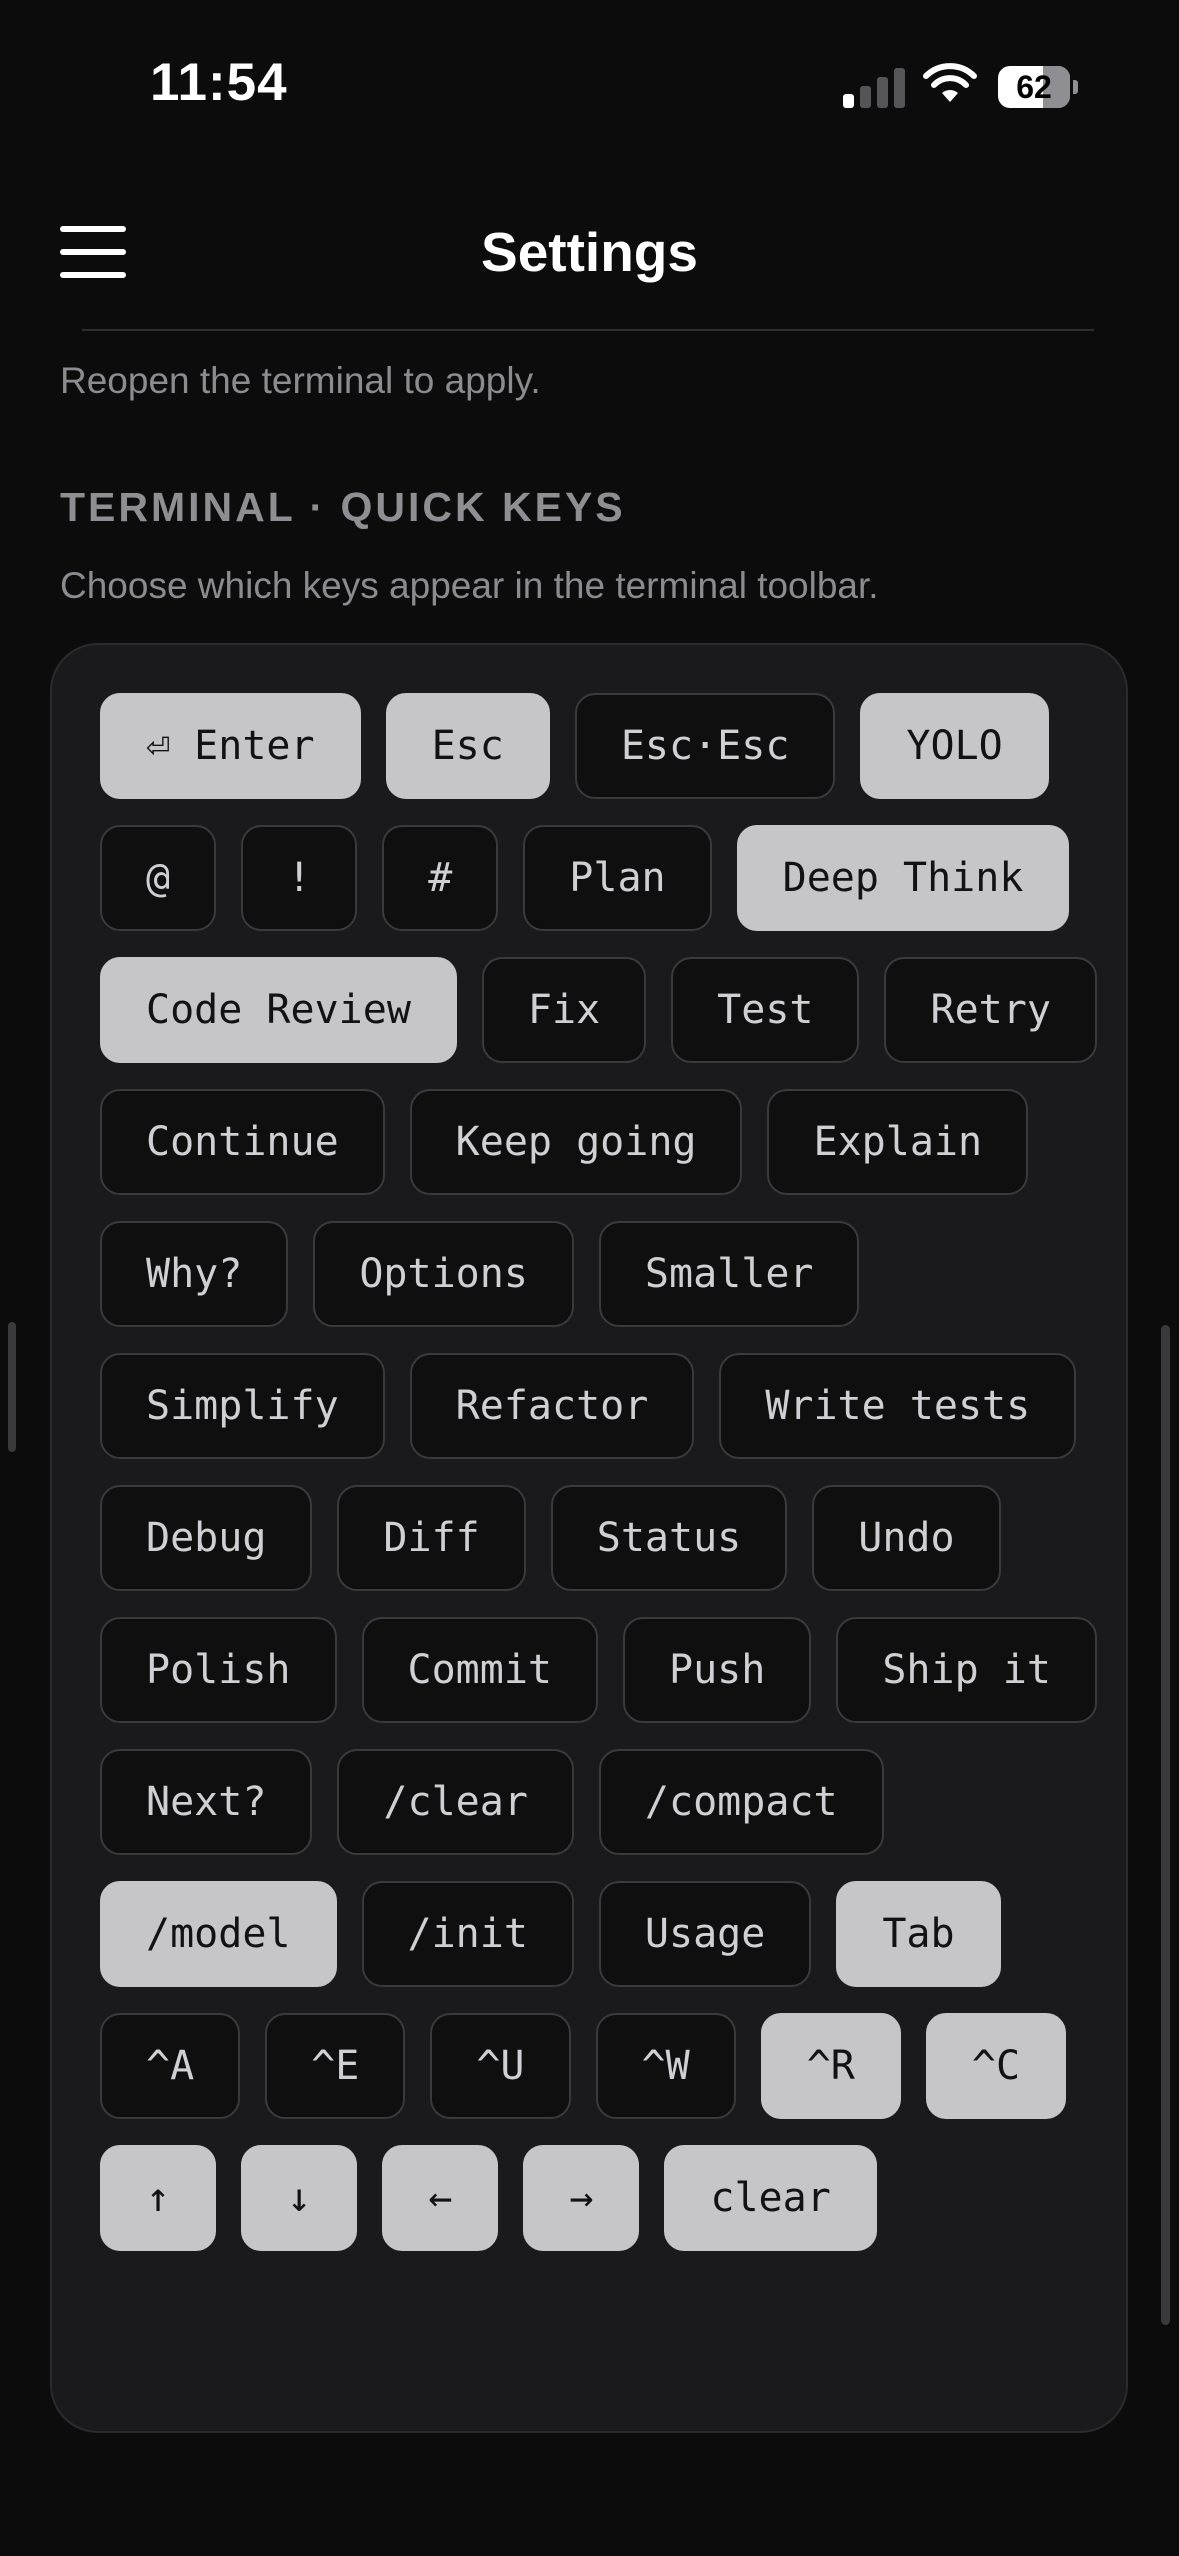  I want to click on quick-key-chip: Why?, so click(194, 1274).